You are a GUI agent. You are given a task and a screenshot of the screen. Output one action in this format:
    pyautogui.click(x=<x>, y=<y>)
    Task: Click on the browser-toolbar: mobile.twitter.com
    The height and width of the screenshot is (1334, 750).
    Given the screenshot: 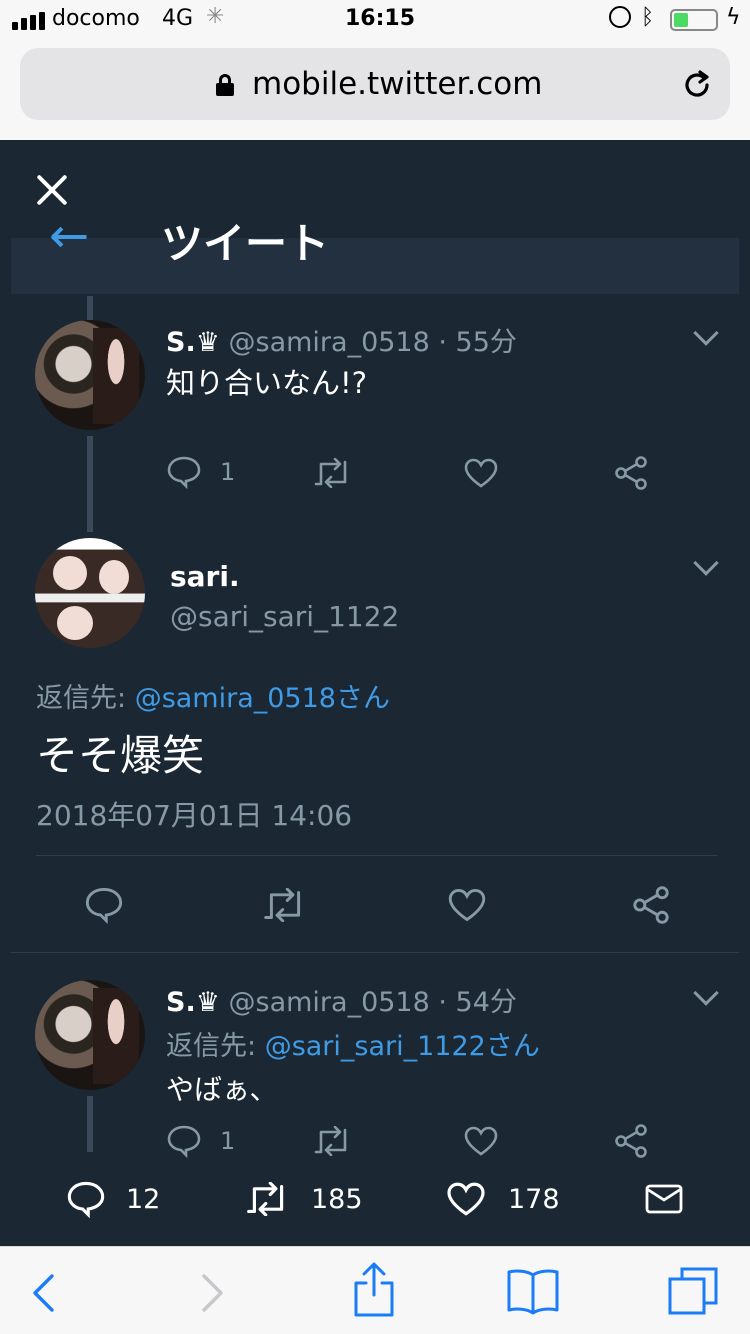 What is the action you would take?
    pyautogui.click(x=375, y=90)
    